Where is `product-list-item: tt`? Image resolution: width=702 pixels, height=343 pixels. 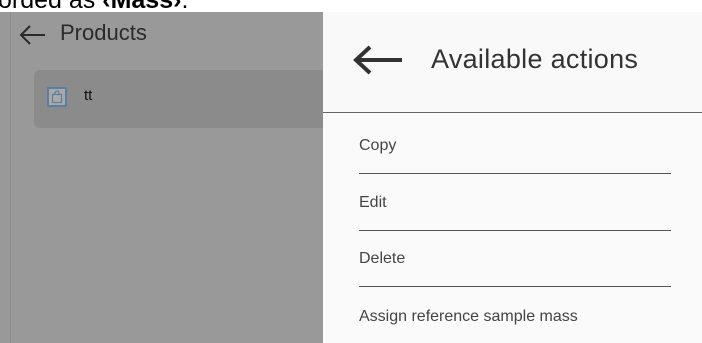 product-list-item: tt is located at coordinates (178, 99).